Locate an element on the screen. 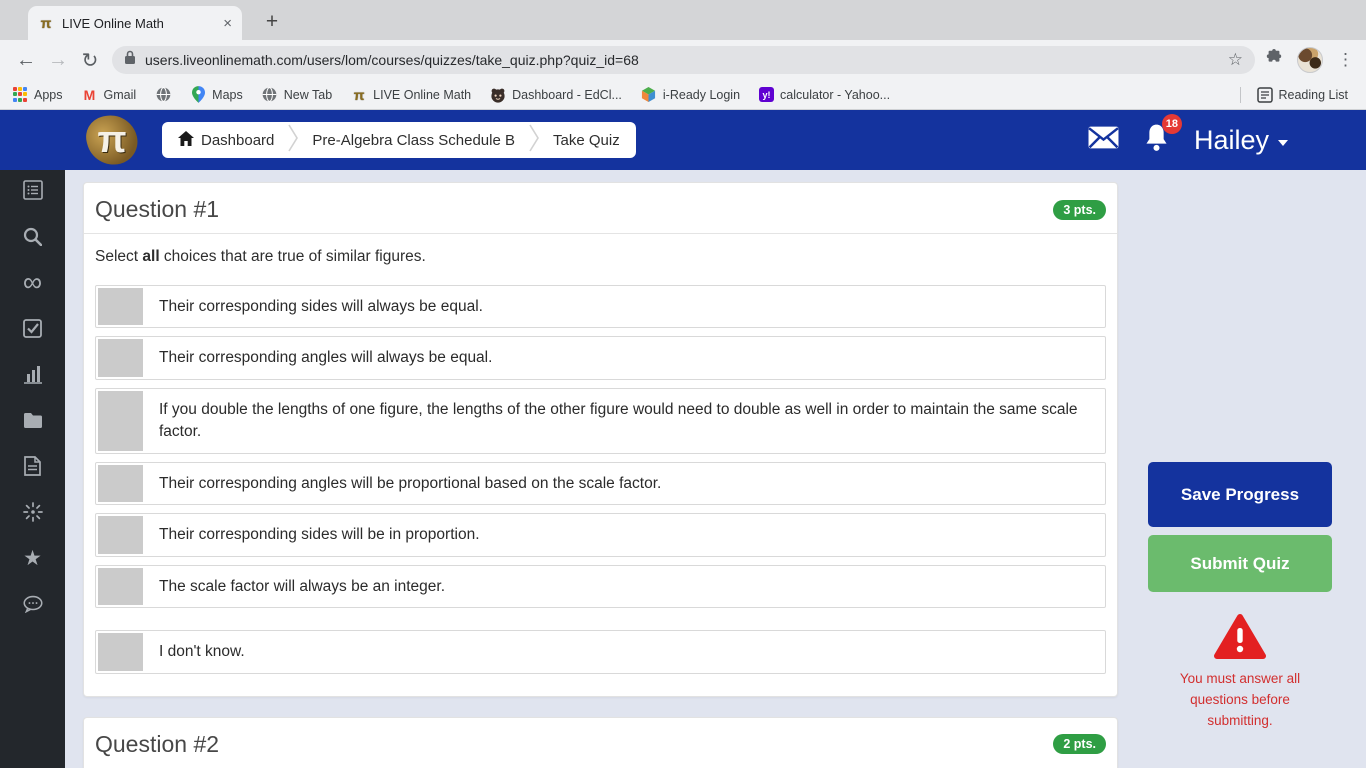  star-icon: ★ is located at coordinates (33, 558).